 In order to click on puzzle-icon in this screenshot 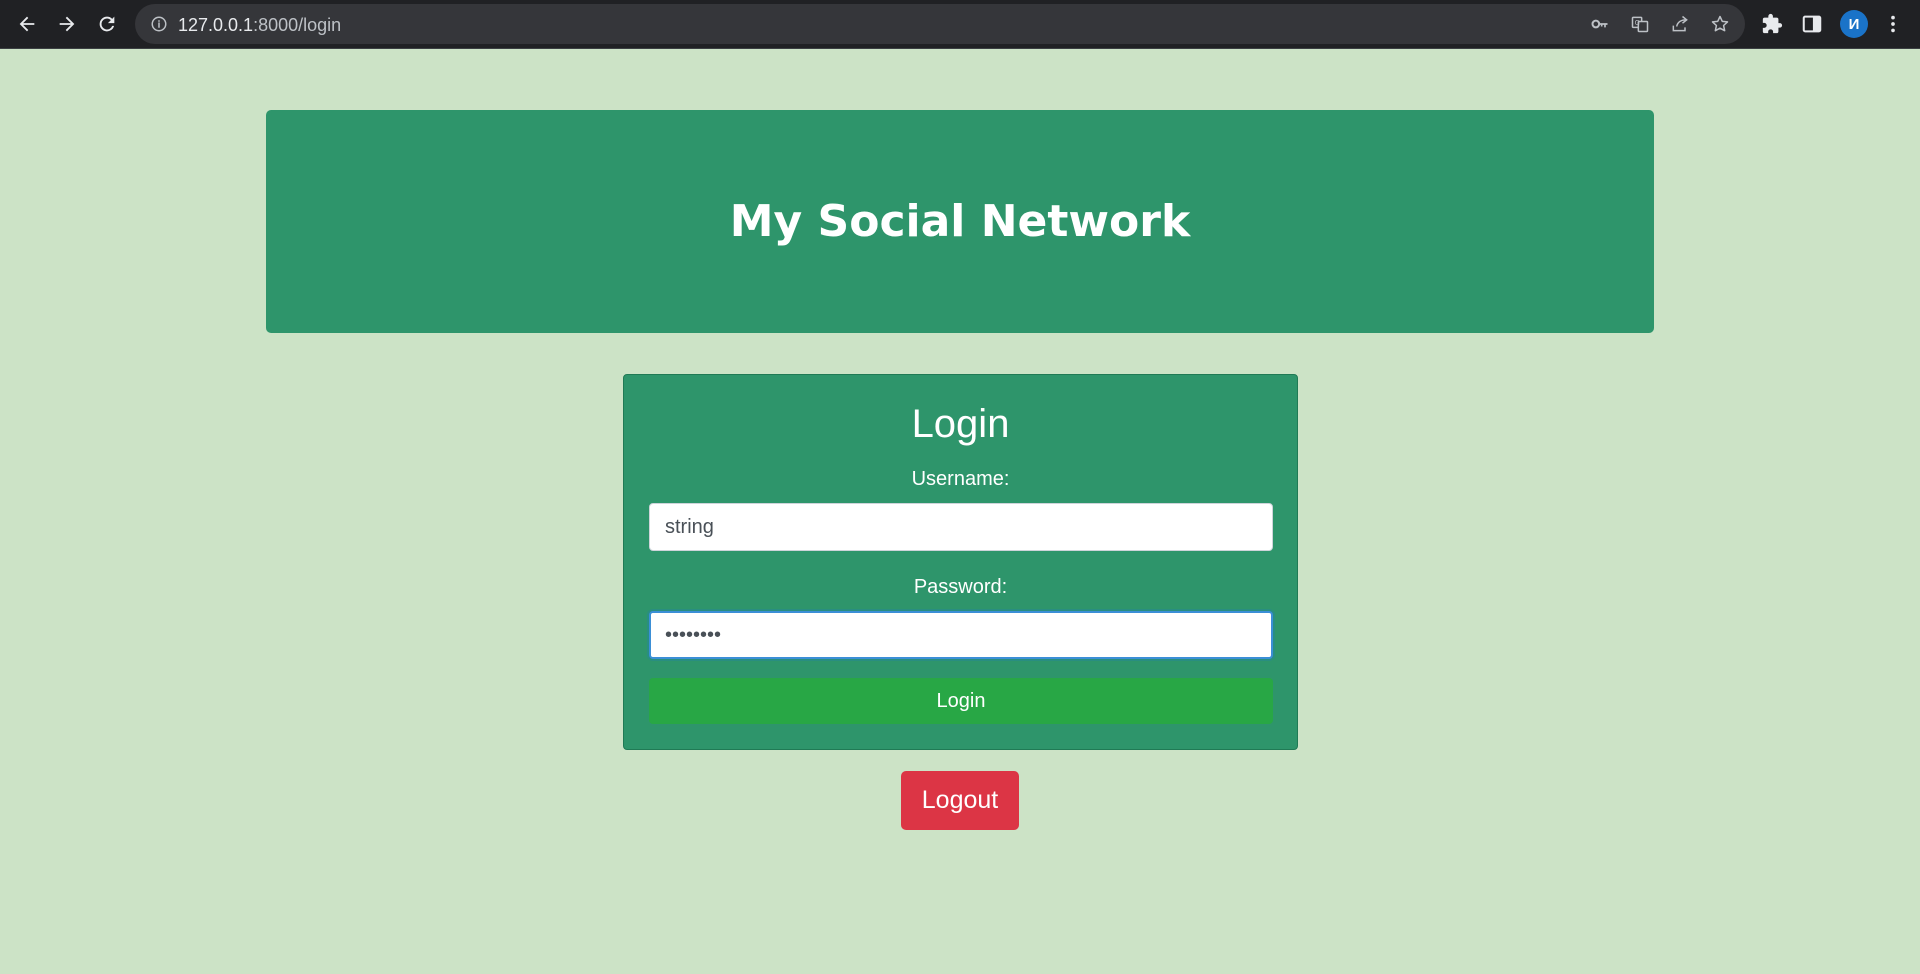, I will do `click(1772, 24)`.